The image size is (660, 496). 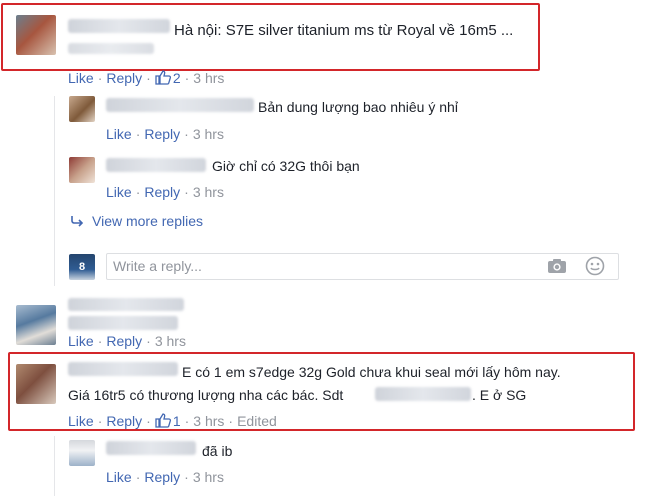 I want to click on reply-arrow-icon, so click(x=77, y=221).